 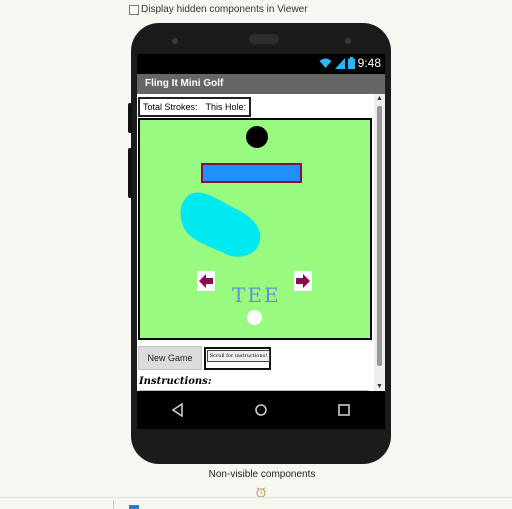 I want to click on golf-hole, so click(x=257, y=137).